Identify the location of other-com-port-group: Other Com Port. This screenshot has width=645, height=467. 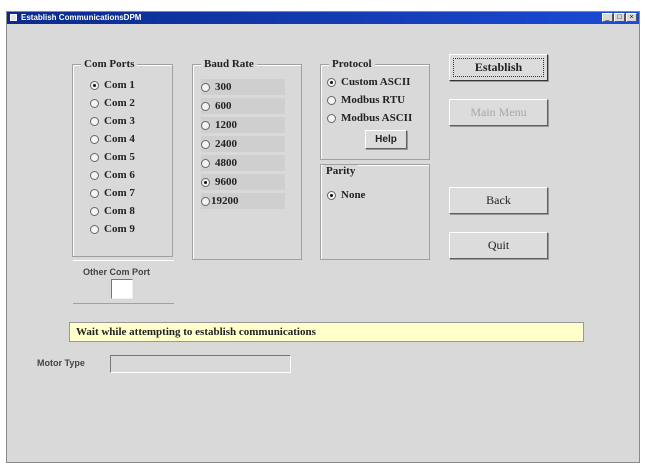
(123, 282).